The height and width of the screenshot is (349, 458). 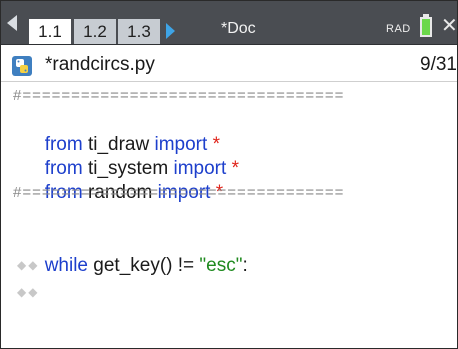 I want to click on operator: !=, so click(x=188, y=265).